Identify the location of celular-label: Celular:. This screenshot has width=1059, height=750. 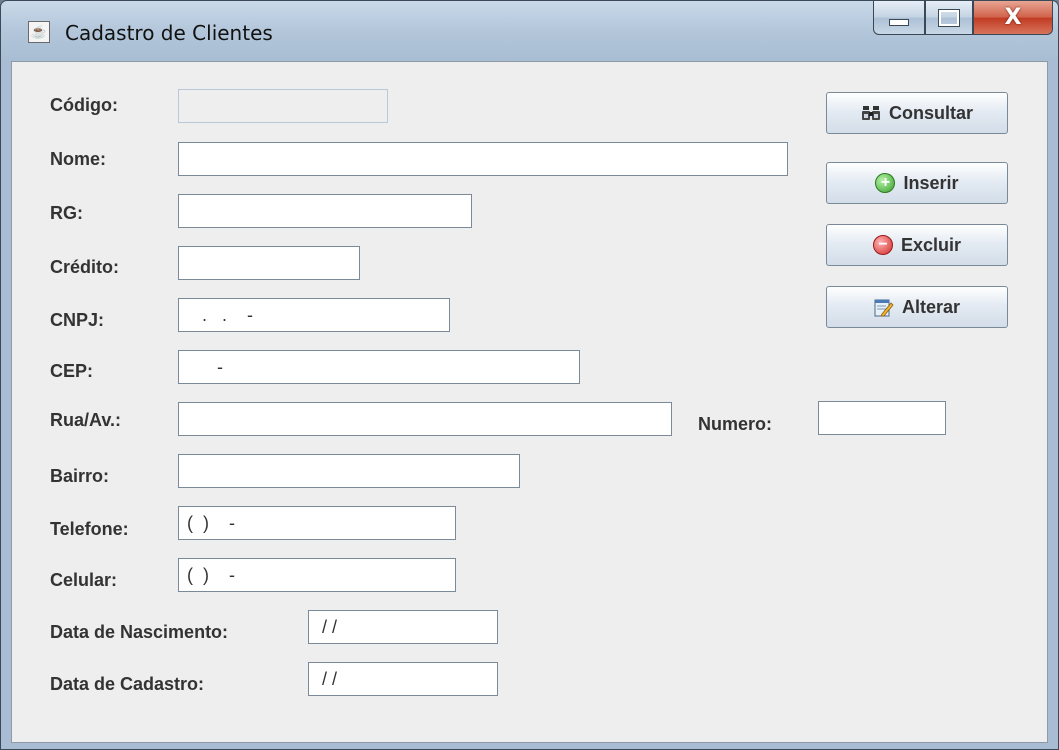
(84, 580).